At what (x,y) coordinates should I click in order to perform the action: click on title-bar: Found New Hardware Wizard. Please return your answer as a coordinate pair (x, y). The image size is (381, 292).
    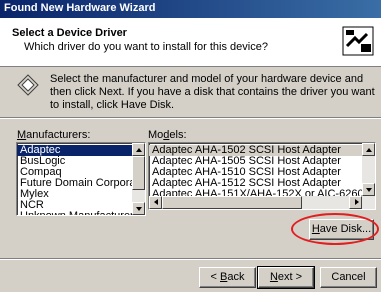
    Looking at the image, I should click on (190, 9).